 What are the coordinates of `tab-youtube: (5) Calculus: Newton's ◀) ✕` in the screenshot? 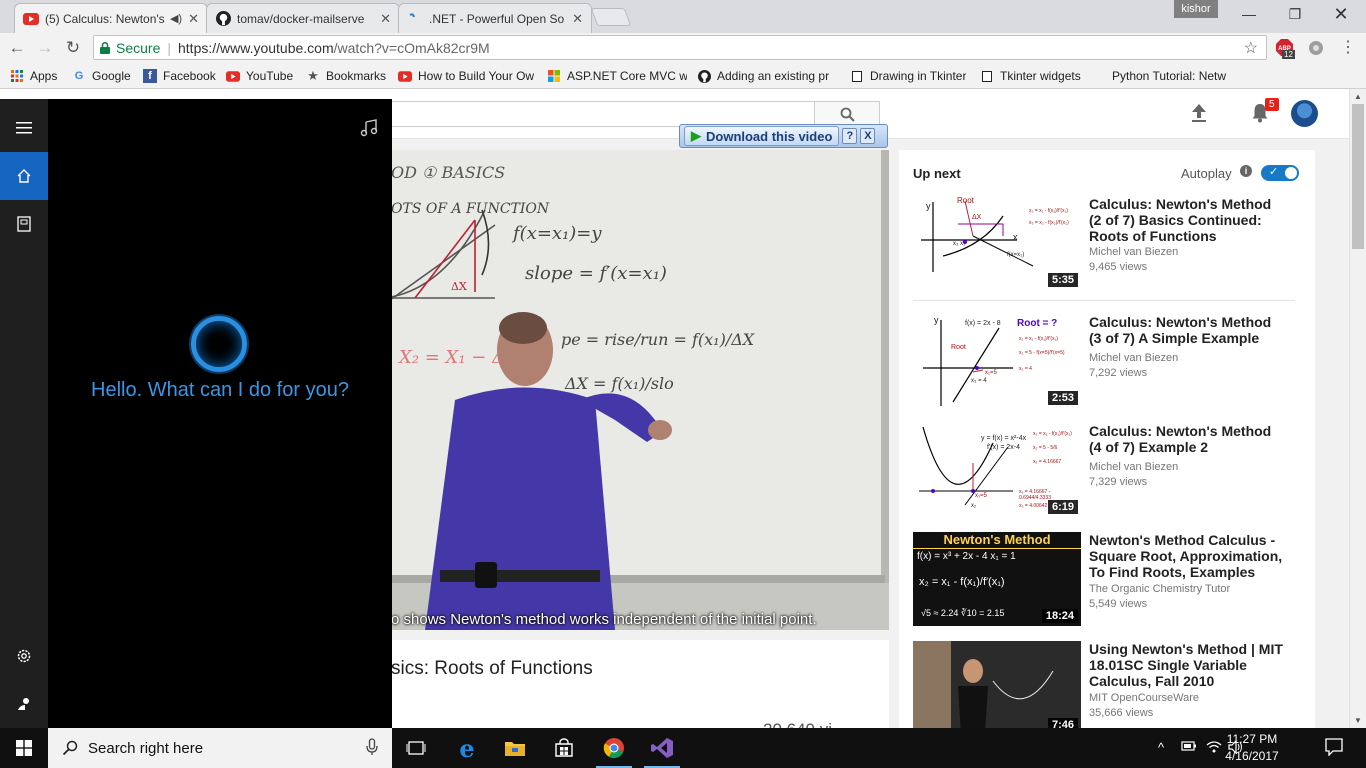 It's located at (111, 18).